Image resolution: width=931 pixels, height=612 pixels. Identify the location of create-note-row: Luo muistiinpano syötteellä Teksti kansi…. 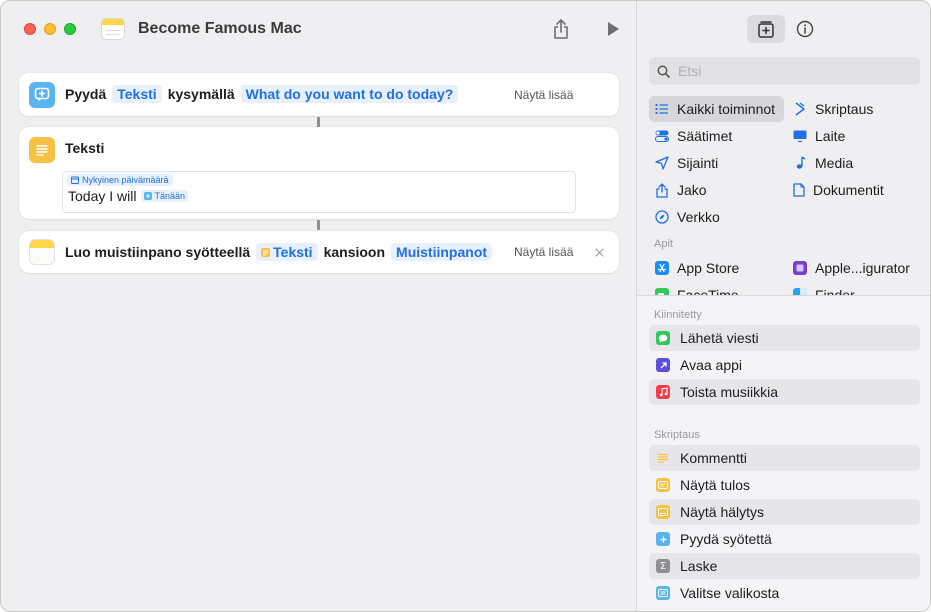
(279, 252).